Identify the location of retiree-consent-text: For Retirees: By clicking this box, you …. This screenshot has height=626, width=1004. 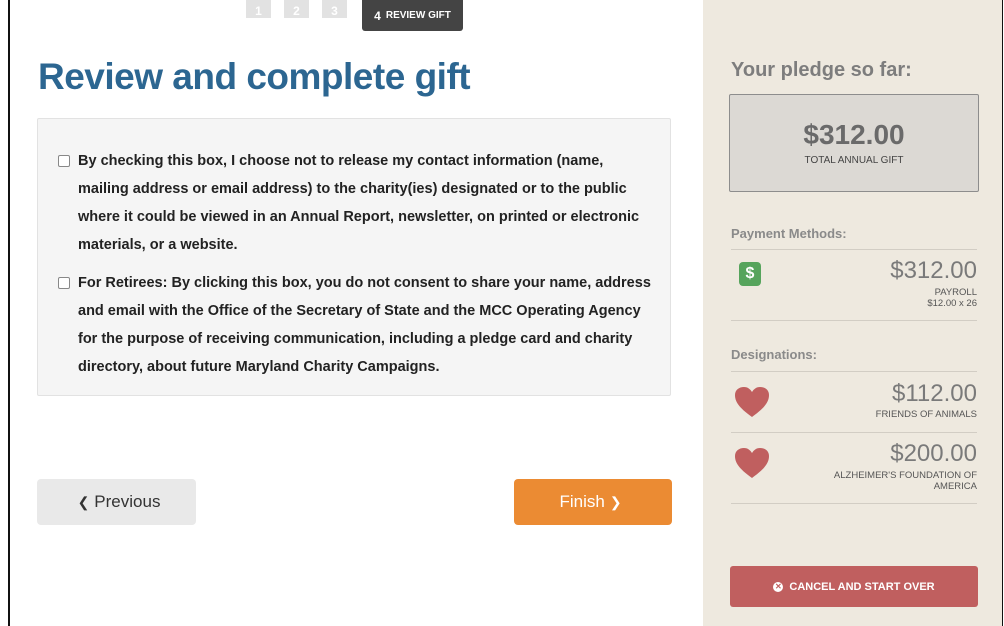
(364, 325).